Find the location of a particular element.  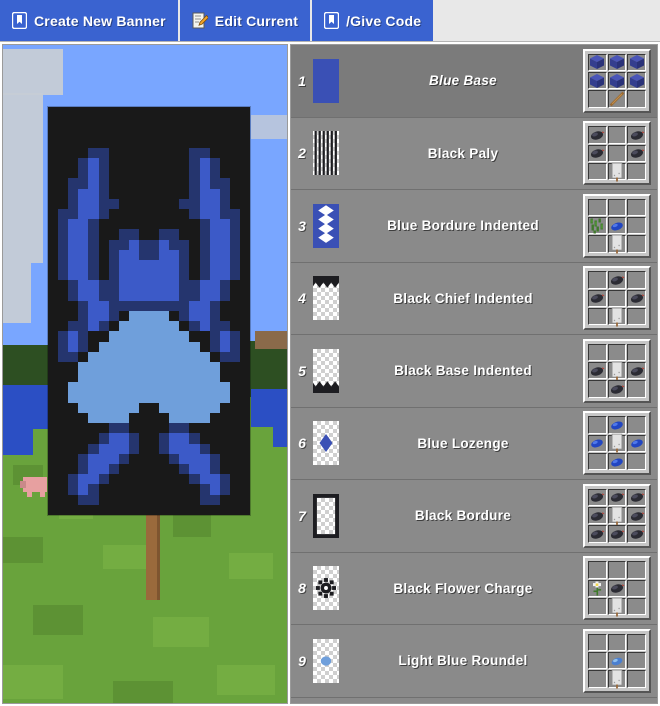

give-code-button: /Give Code is located at coordinates (374, 20).